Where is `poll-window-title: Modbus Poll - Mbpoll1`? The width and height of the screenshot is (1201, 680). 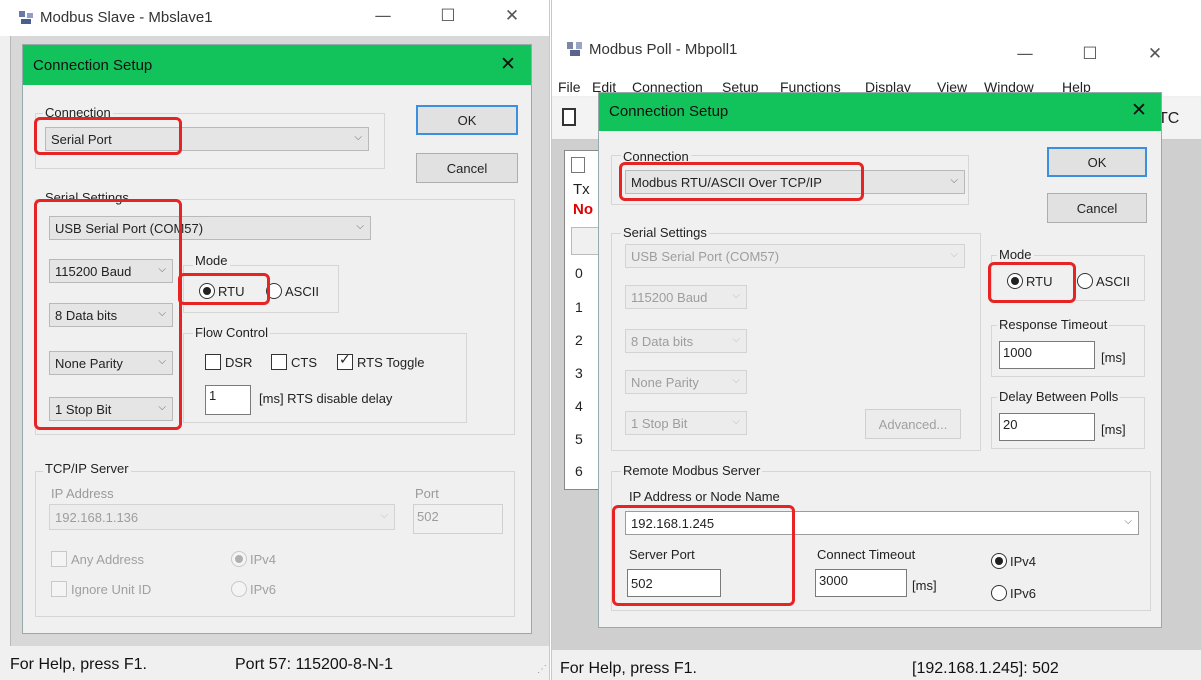
poll-window-title: Modbus Poll - Mbpoll1 is located at coordinates (663, 49).